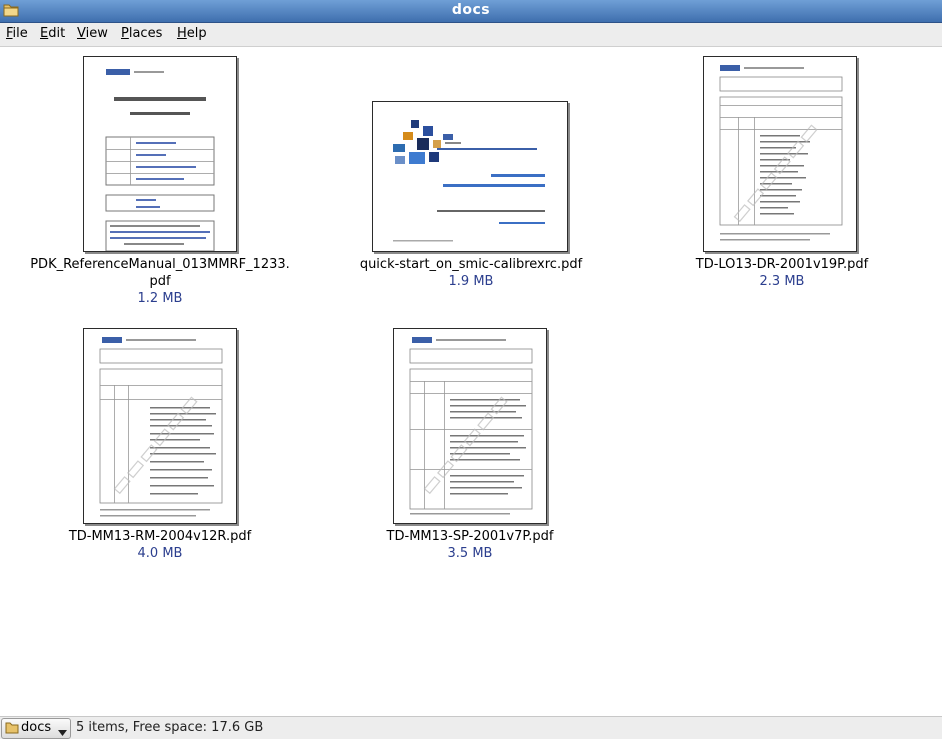 The height and width of the screenshot is (740, 942). What do you see at coordinates (160, 536) in the screenshot?
I see `file-name: TD-MM13-RM-2004v12R.pdf` at bounding box center [160, 536].